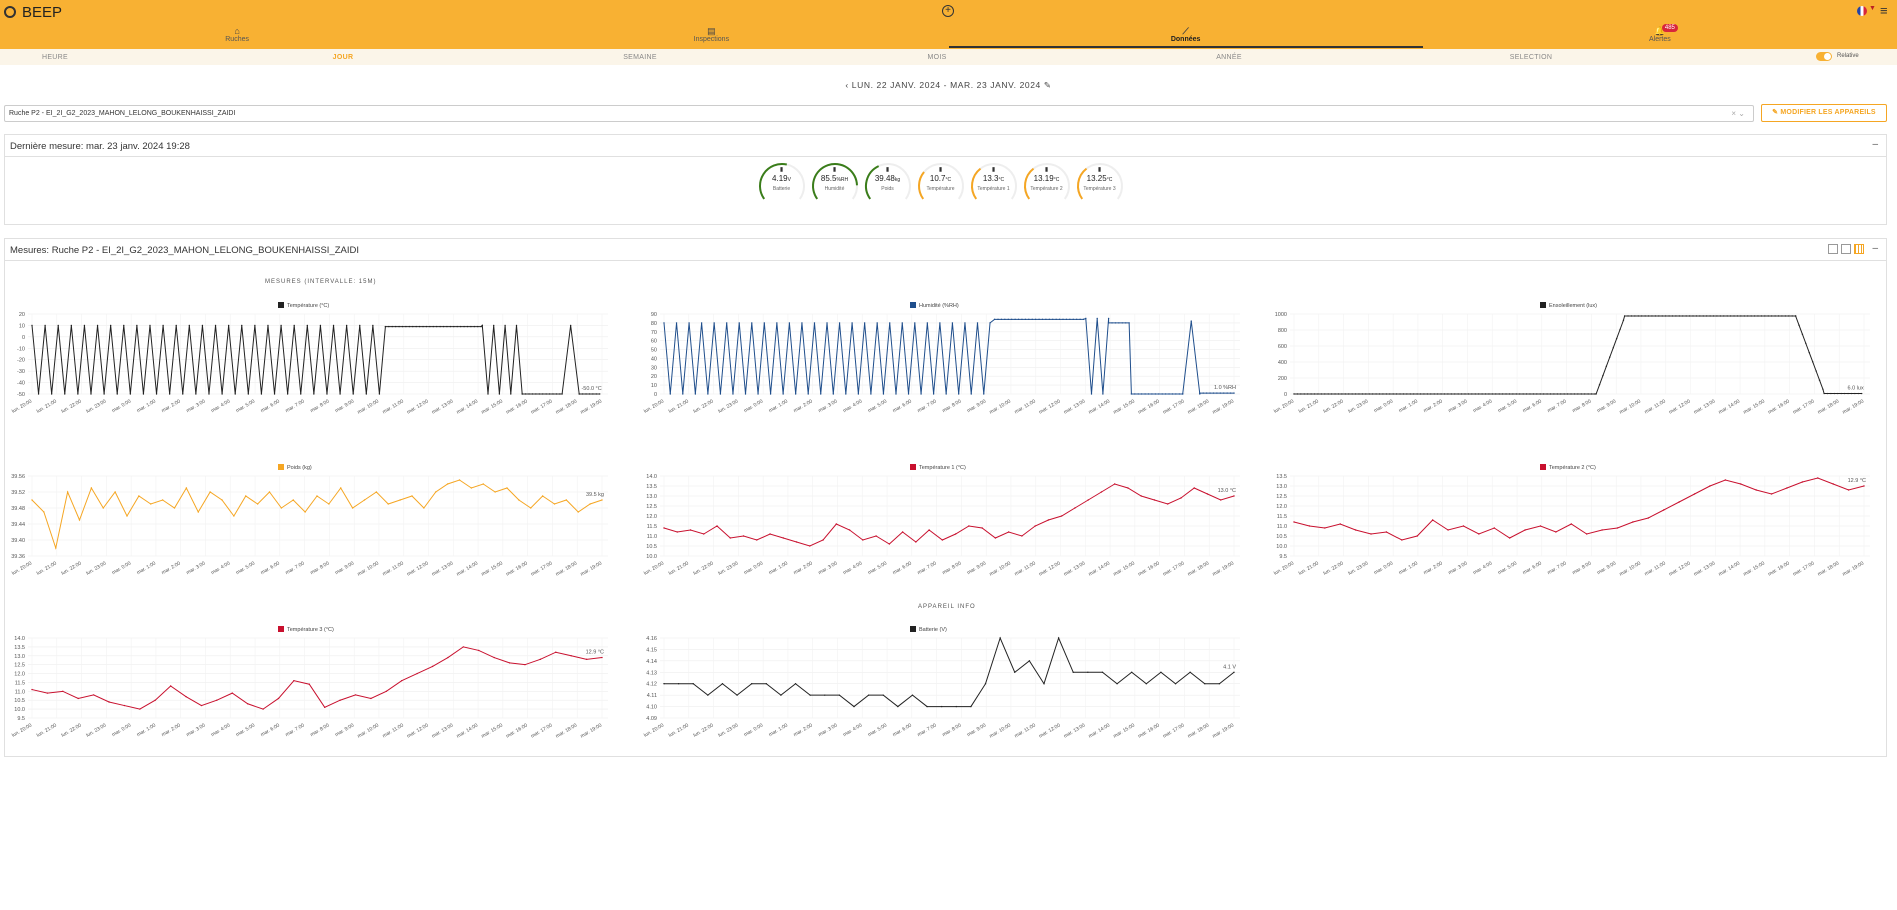  What do you see at coordinates (937, 57) in the screenshot?
I see `period-mois: MOIS` at bounding box center [937, 57].